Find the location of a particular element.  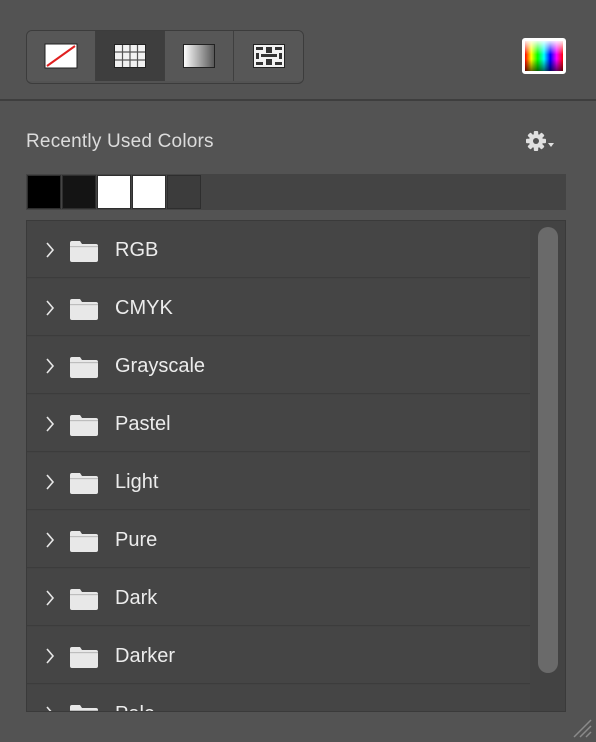

palette-group-row: Pastel is located at coordinates (278, 423).